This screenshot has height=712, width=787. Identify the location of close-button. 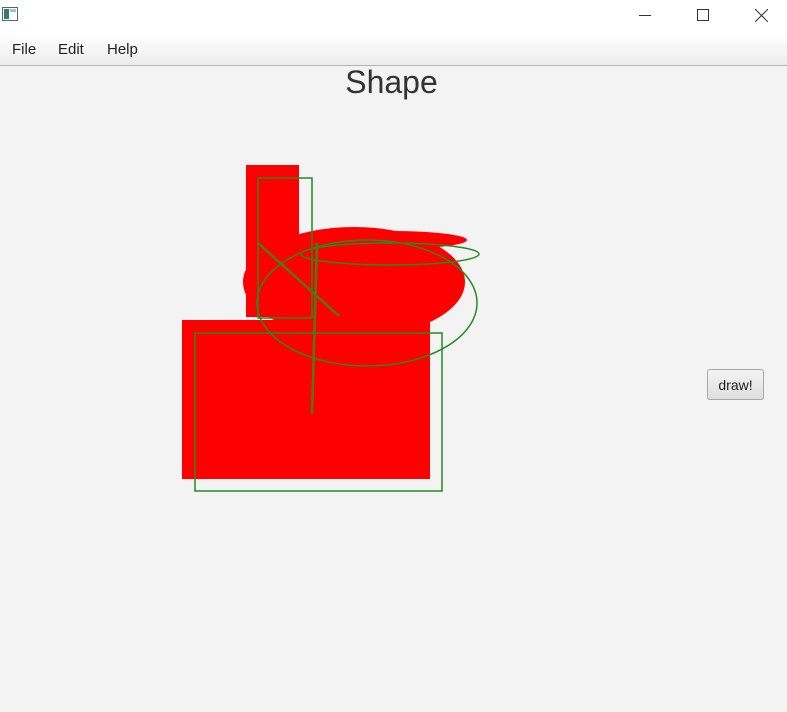
(761, 15).